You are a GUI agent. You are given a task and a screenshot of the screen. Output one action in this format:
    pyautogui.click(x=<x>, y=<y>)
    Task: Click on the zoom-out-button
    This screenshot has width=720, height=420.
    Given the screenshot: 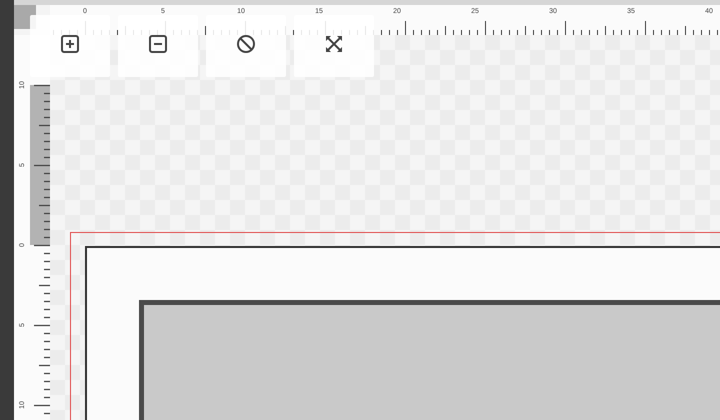 What is the action you would take?
    pyautogui.click(x=158, y=46)
    